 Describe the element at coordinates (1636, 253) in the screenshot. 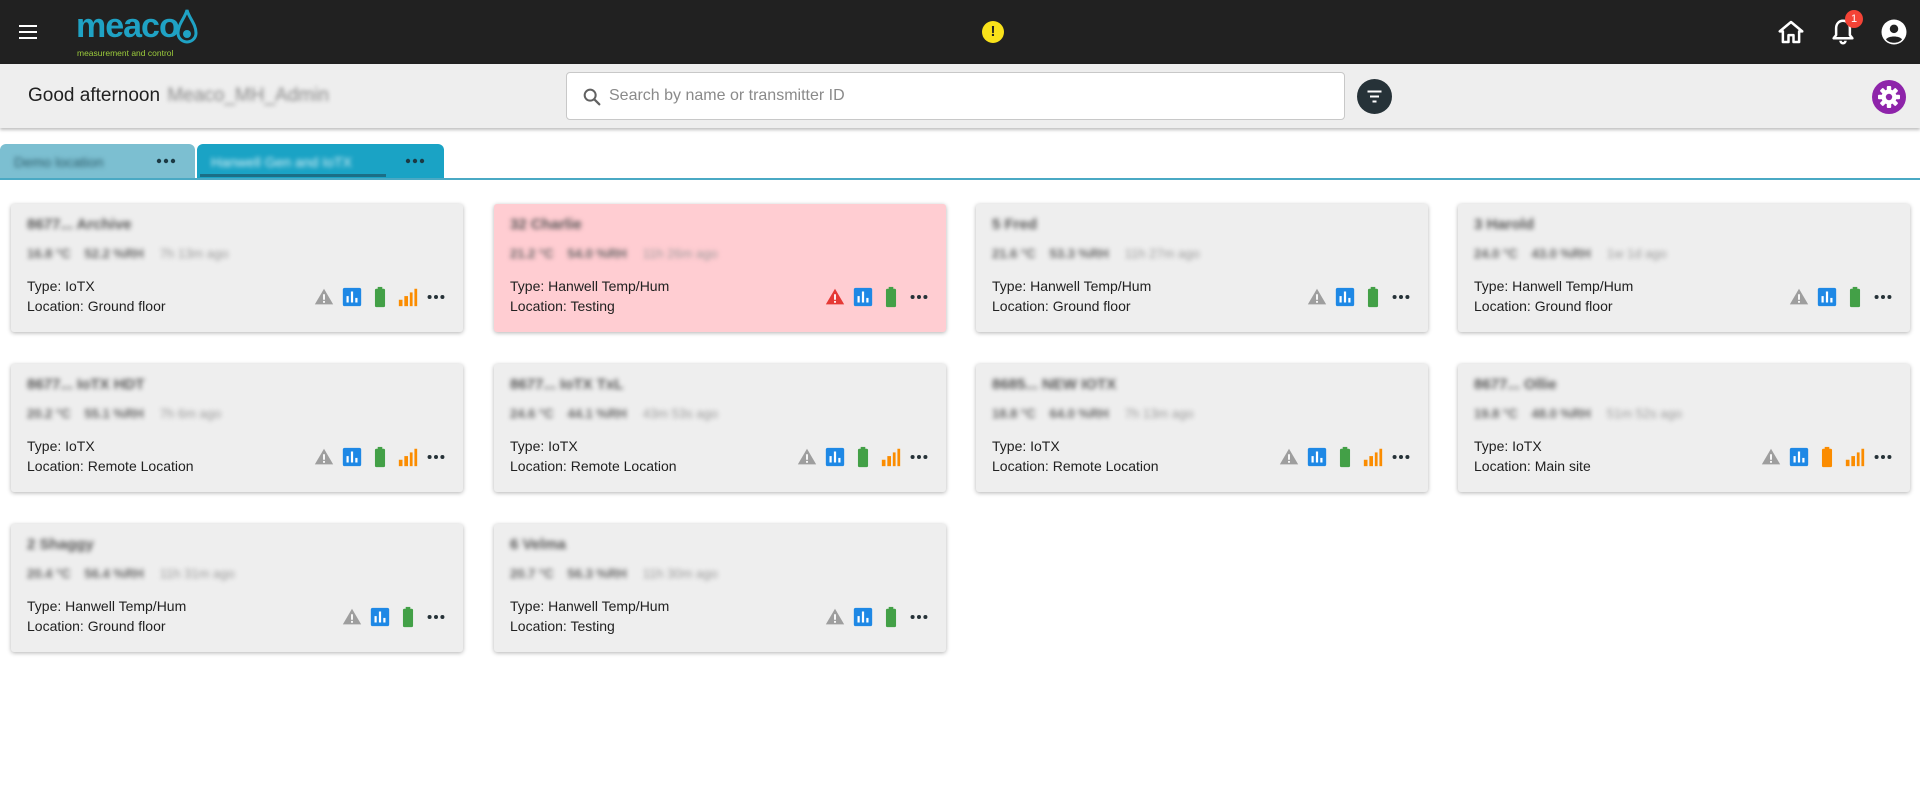

I see `last-reading-time: 1w 1d ago` at that location.